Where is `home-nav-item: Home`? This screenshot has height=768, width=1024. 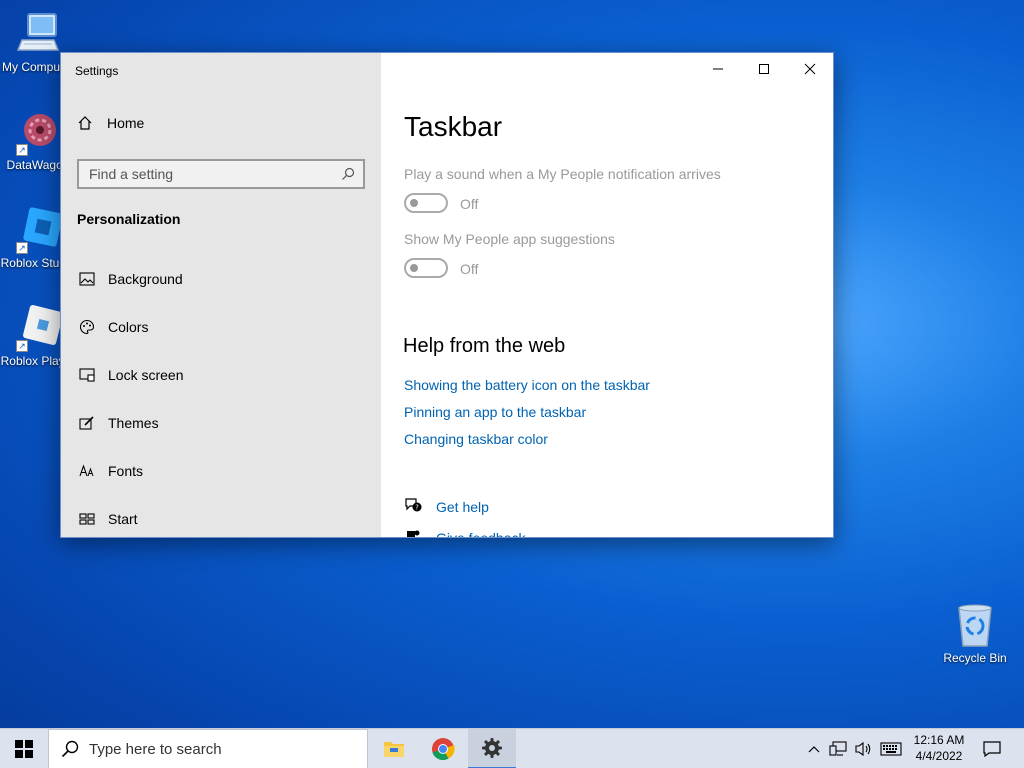
home-nav-item: Home is located at coordinates (110, 123).